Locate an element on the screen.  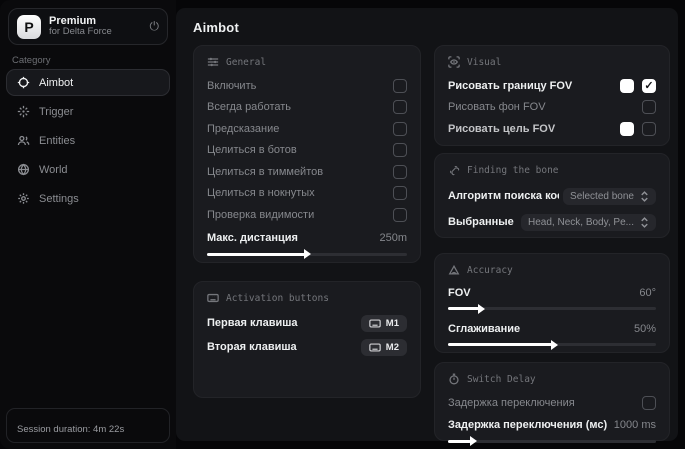
setting-row: Целиться в нокнутых is located at coordinates (307, 194).